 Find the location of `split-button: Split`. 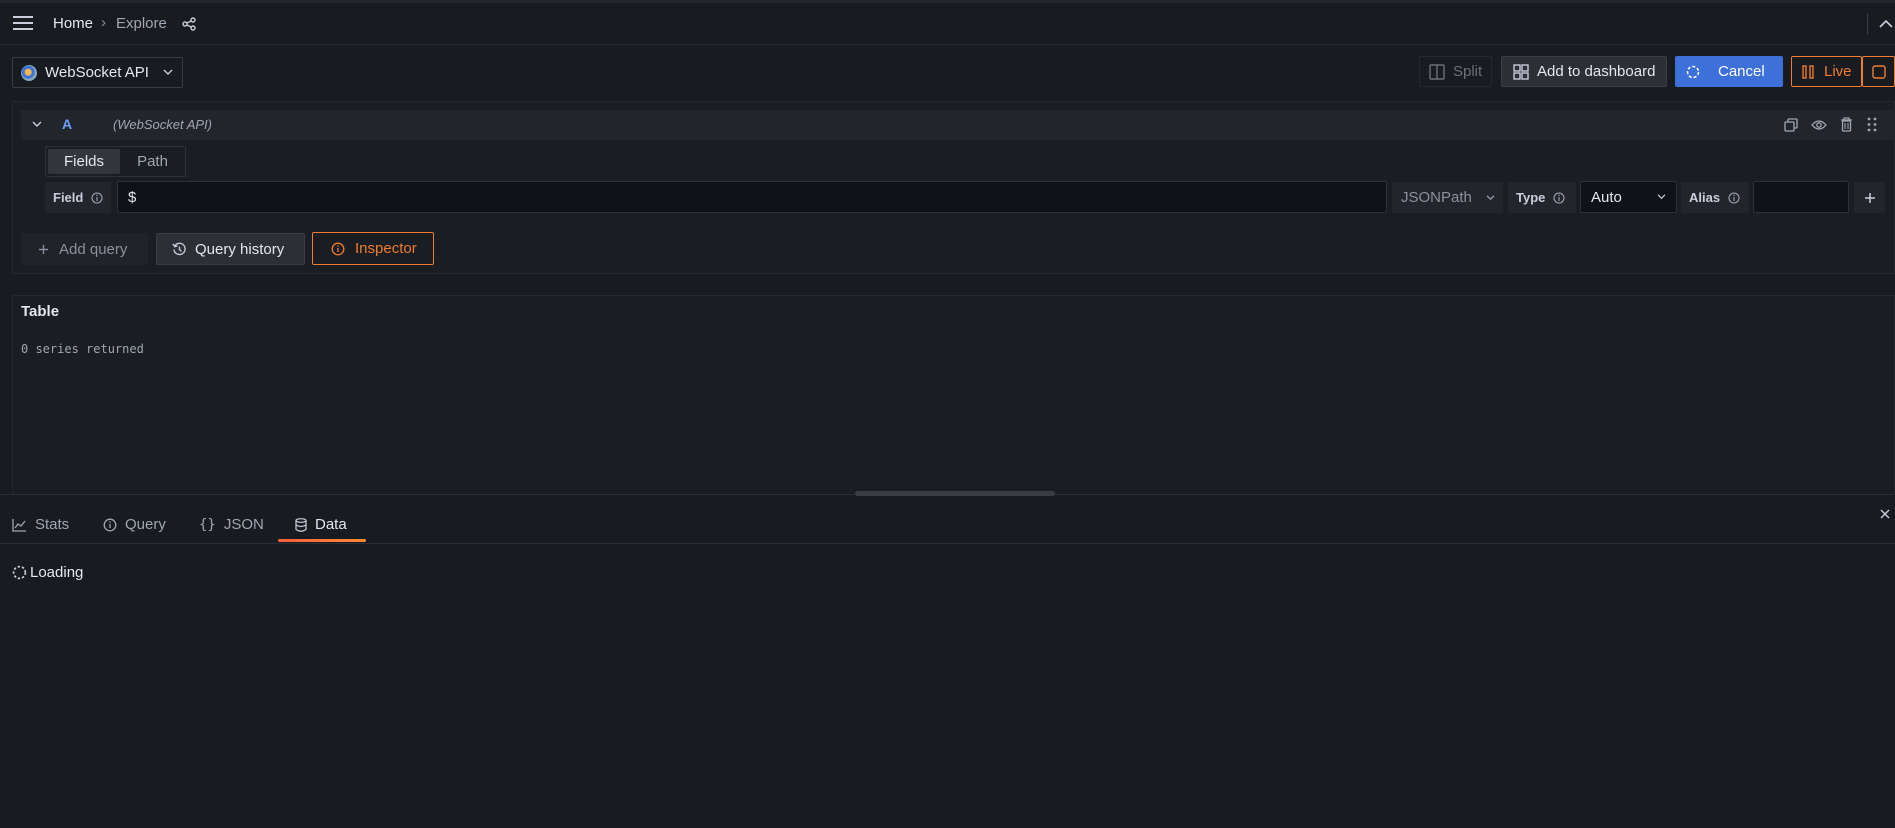

split-button: Split is located at coordinates (1455, 71).